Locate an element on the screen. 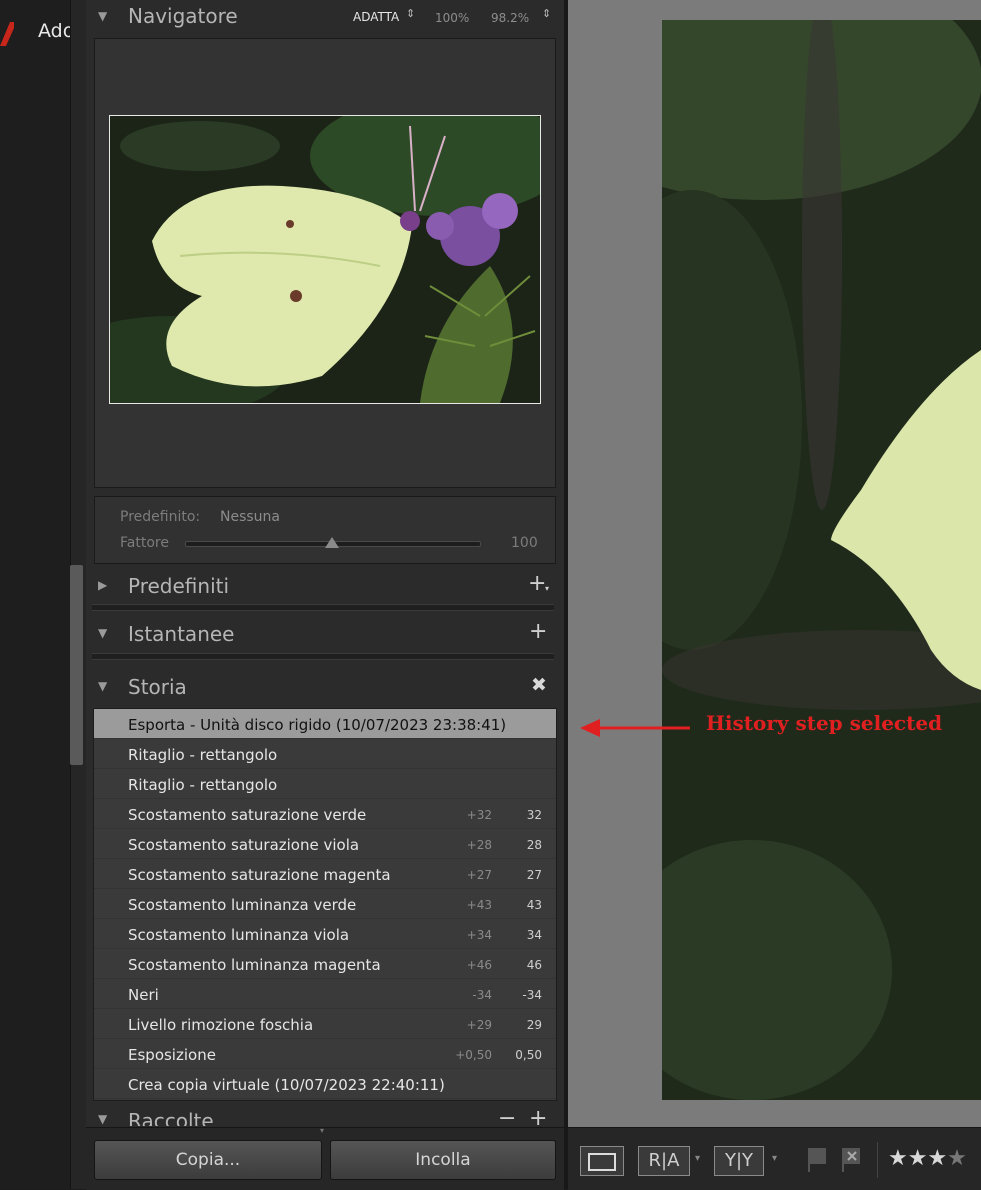  annotation-arrow is located at coordinates (635, 728).